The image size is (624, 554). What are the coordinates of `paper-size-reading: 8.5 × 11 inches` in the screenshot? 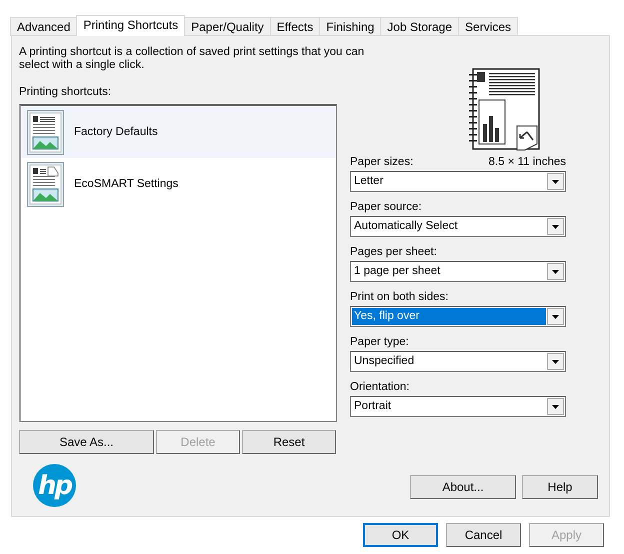 It's located at (527, 162).